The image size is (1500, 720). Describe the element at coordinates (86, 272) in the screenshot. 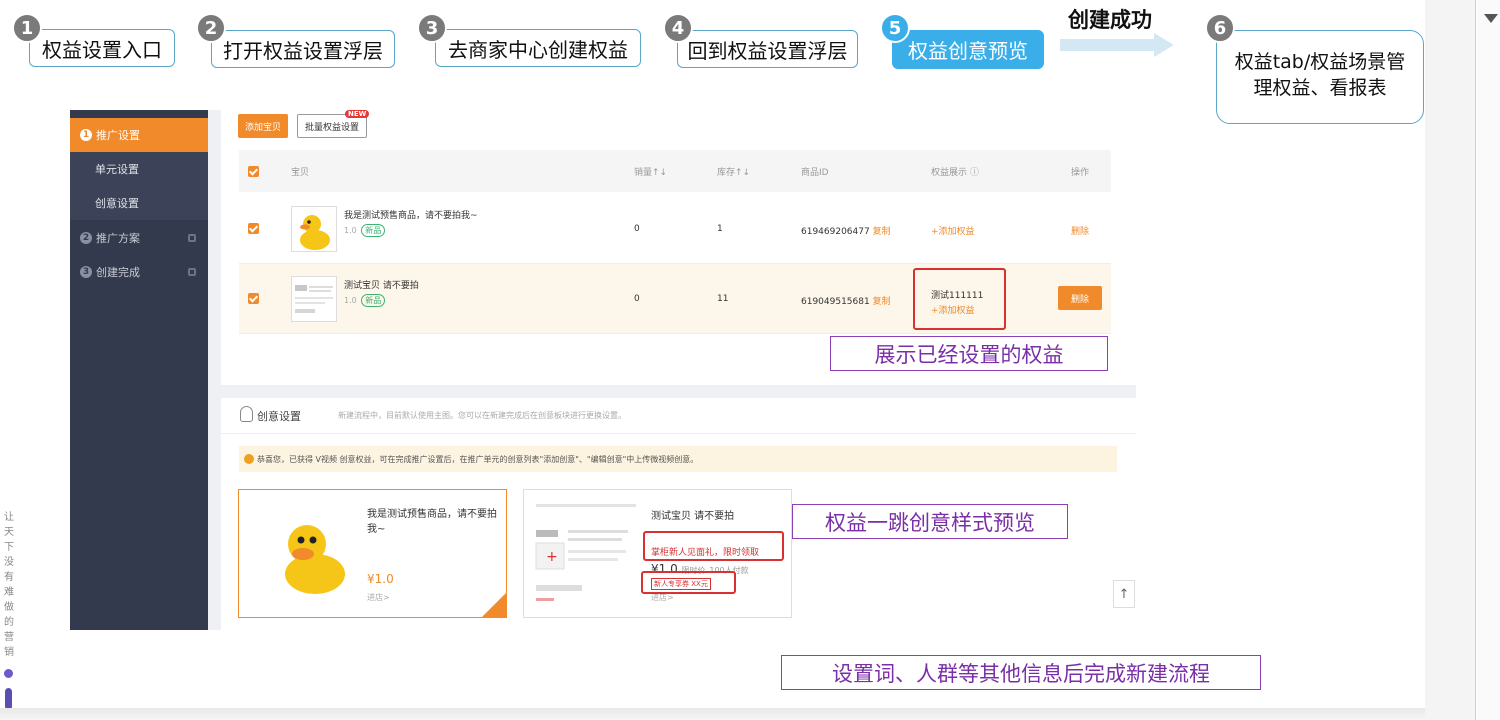

I see `step-dot: 3` at that location.